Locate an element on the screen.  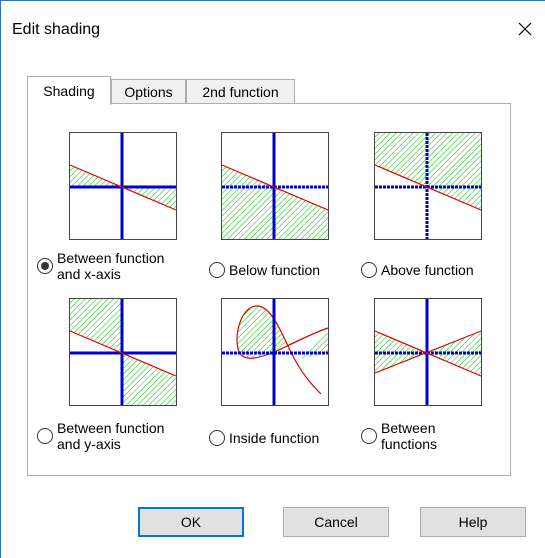
dialog-title: Edit shading is located at coordinates (56, 29).